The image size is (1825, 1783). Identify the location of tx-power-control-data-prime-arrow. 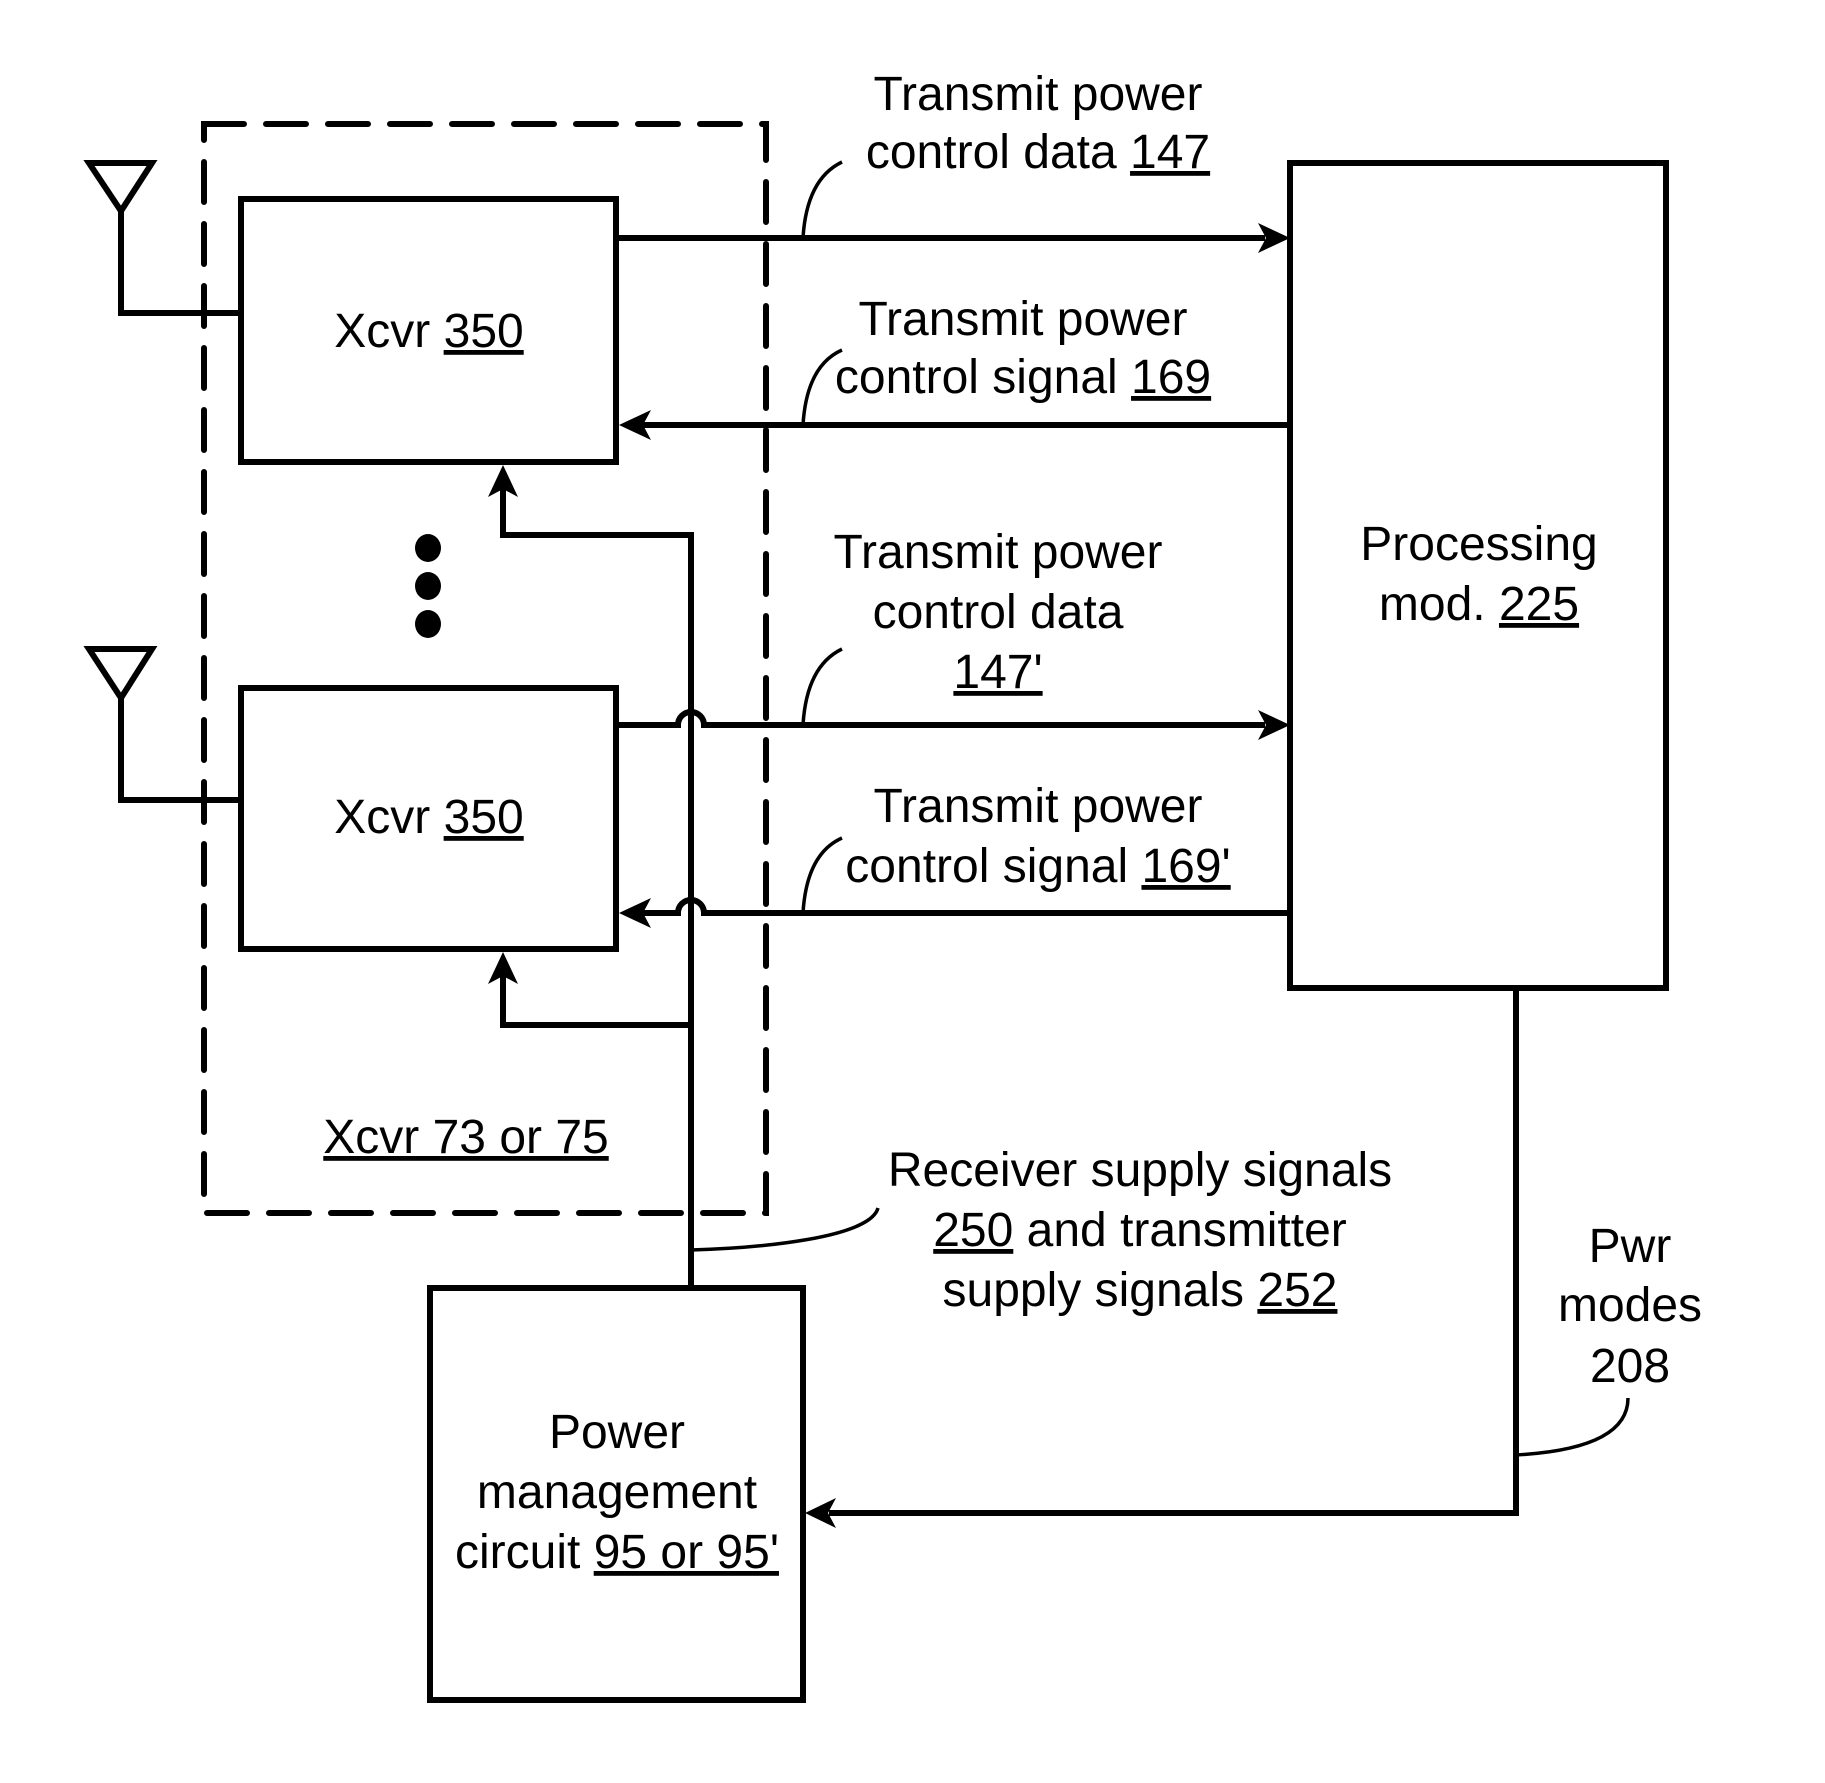
(953, 724).